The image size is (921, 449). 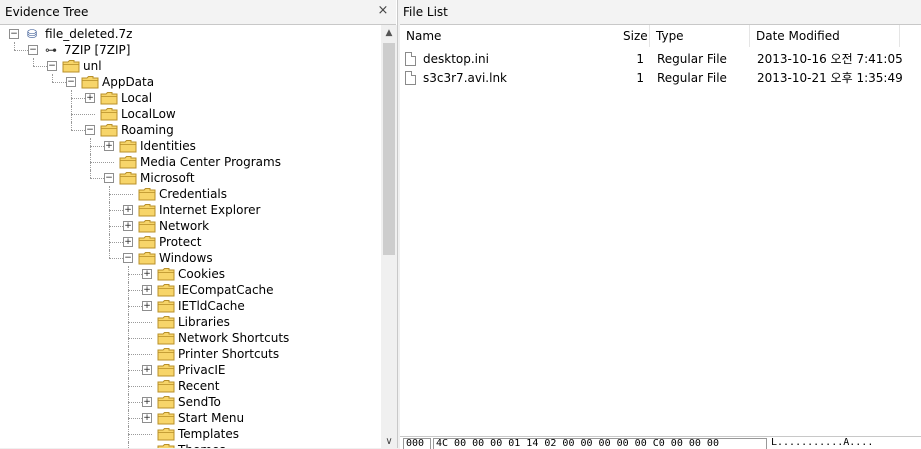 What do you see at coordinates (456, 59) in the screenshot?
I see `file-name: desktop.ini` at bounding box center [456, 59].